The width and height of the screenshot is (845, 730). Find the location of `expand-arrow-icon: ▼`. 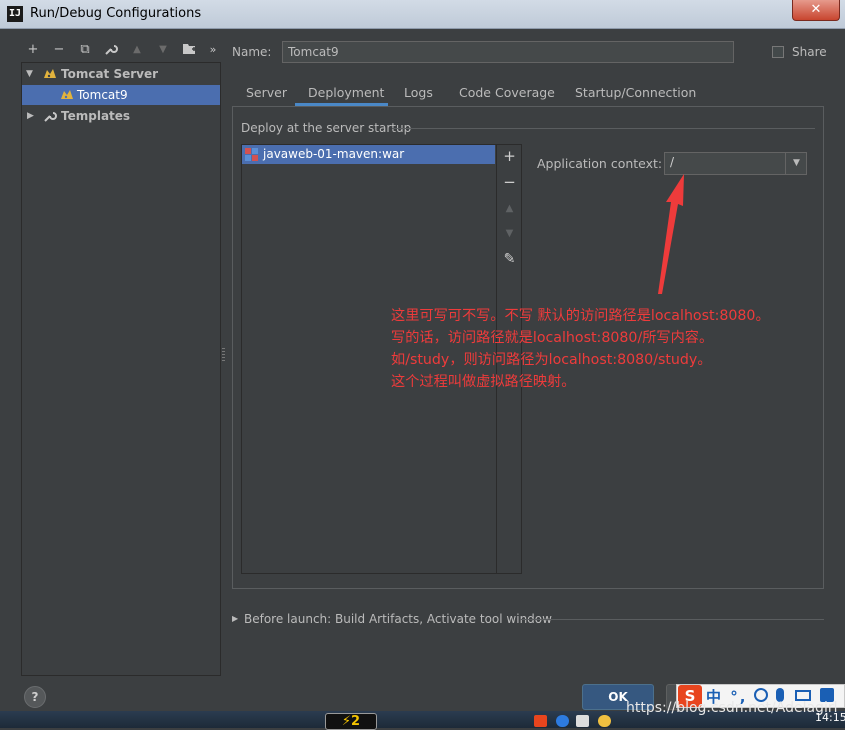

expand-arrow-icon: ▼ is located at coordinates (29, 74).